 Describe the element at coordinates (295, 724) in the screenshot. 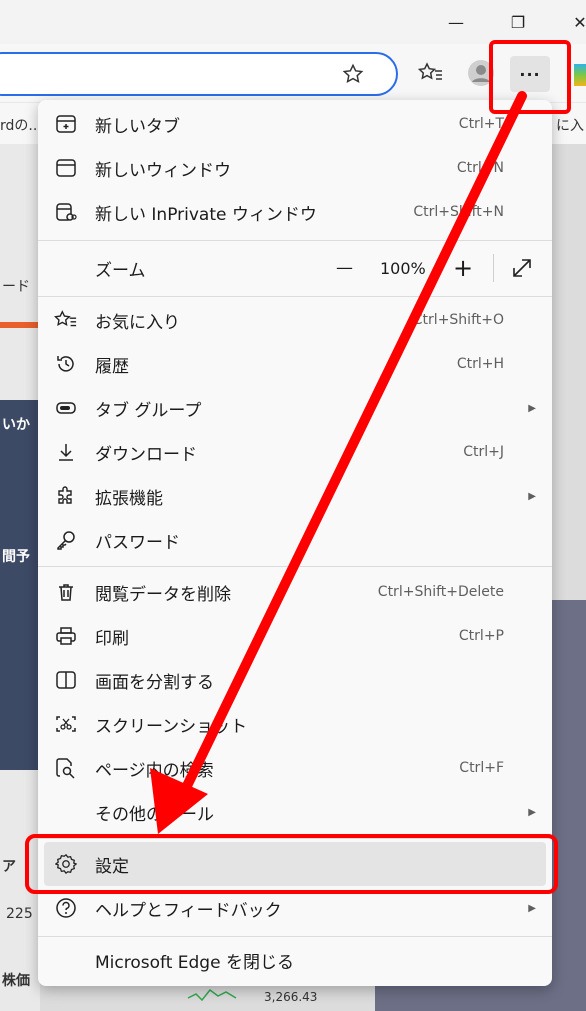

I see `menu-item-screenshot: スクリーンショット` at that location.